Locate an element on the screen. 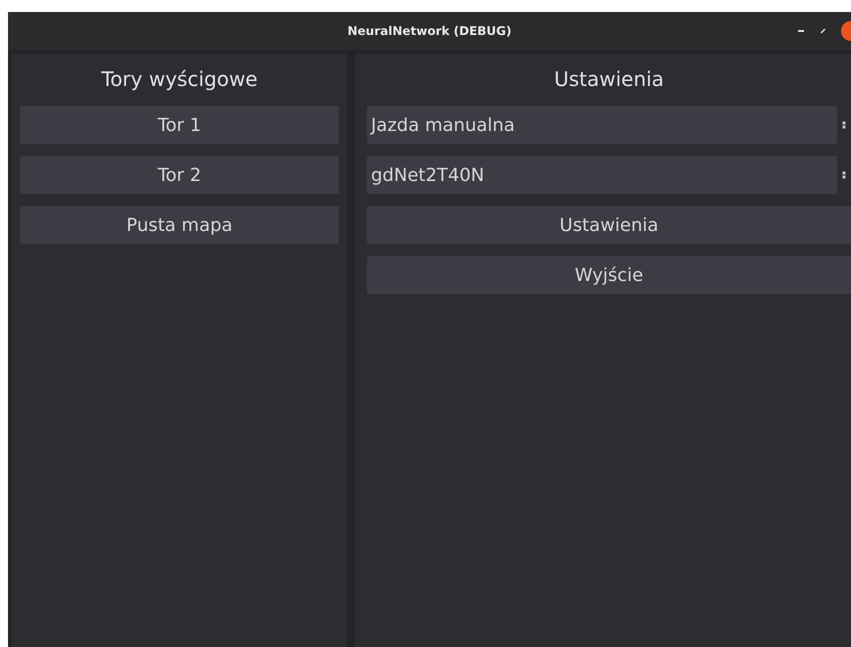 The height and width of the screenshot is (647, 851). maximize-icon is located at coordinates (823, 31).